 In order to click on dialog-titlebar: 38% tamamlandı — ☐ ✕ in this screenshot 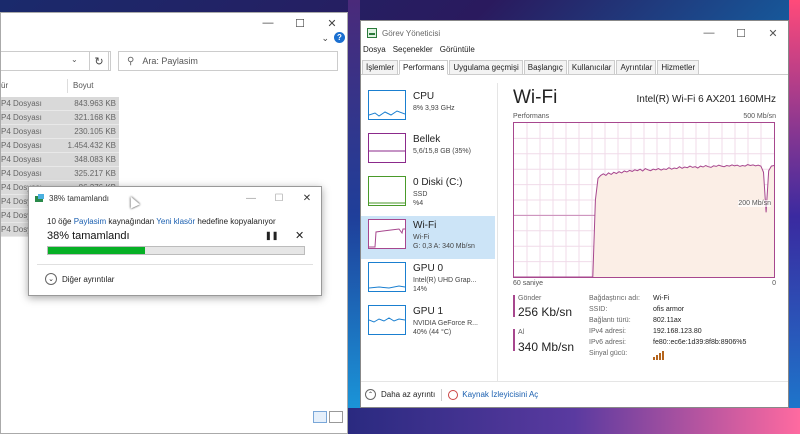, I will do `click(175, 198)`.